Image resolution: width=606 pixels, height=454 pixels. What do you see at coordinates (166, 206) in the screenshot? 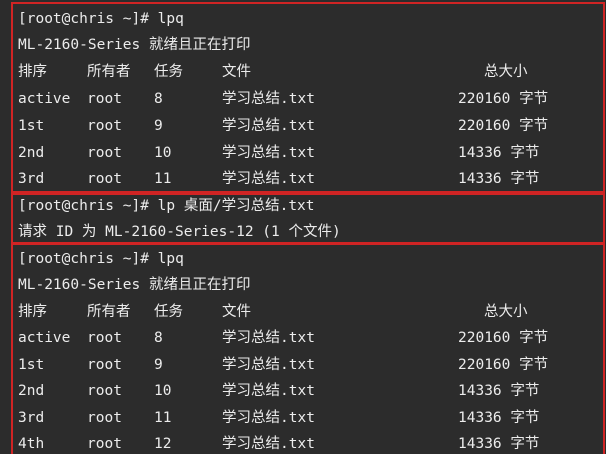
I see `command-line: [root@chris ~]# lp 桌面/学习总结.txt` at bounding box center [166, 206].